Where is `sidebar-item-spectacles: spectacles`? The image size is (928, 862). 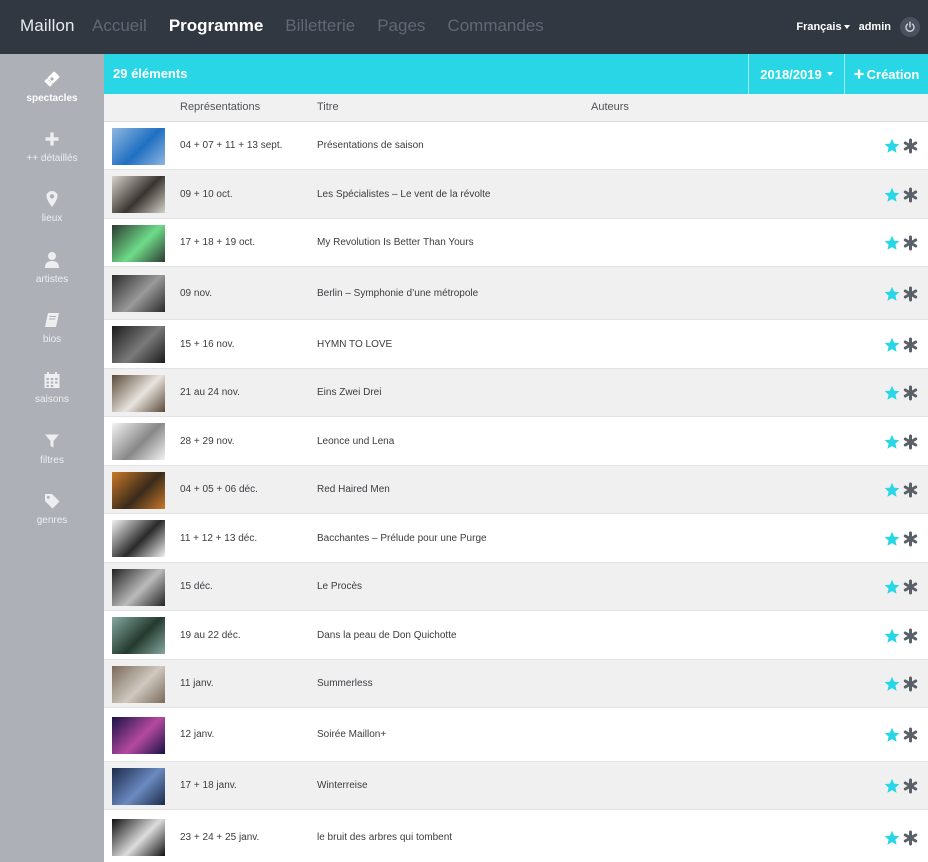 sidebar-item-spectacles: spectacles is located at coordinates (52, 86).